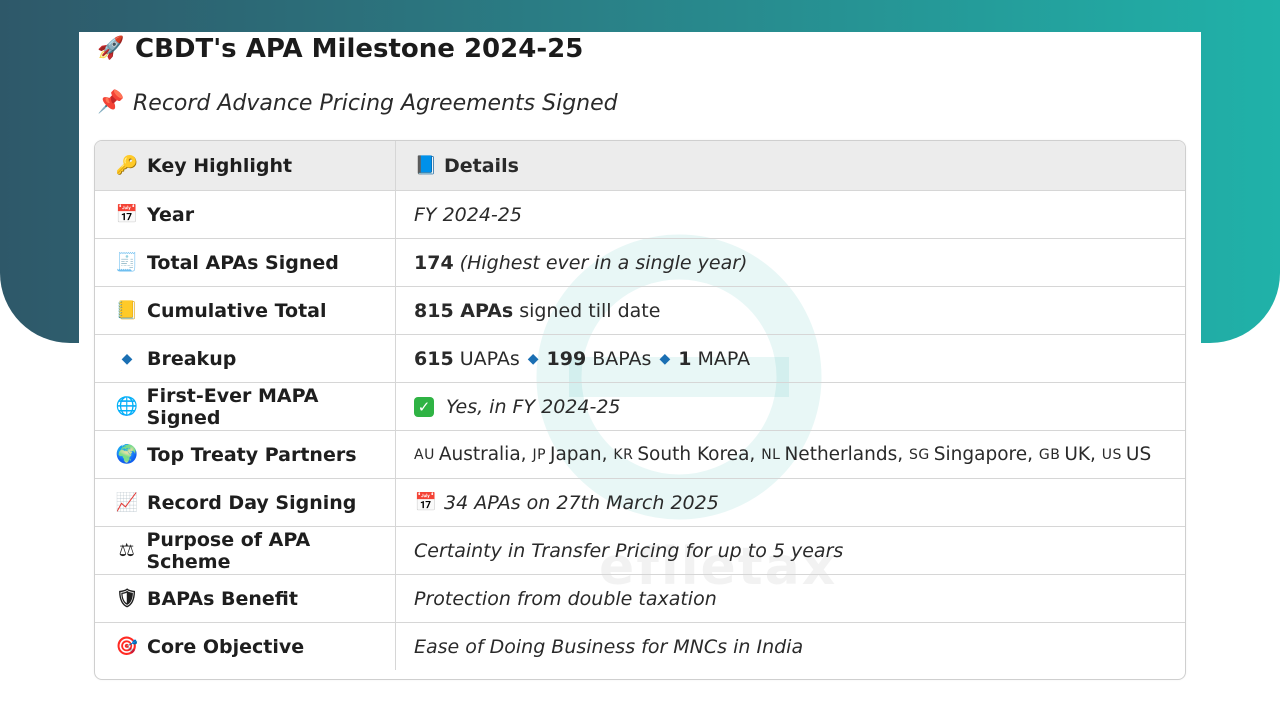  I want to click on row-label-cell: 🛡 BAPAs Benefit, so click(245, 598).